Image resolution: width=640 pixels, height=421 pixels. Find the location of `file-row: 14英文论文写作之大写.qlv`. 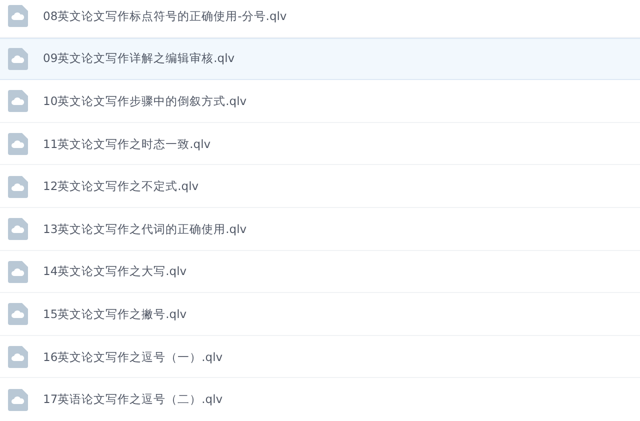

file-row: 14英文论文写作之大写.qlv is located at coordinates (320, 272).